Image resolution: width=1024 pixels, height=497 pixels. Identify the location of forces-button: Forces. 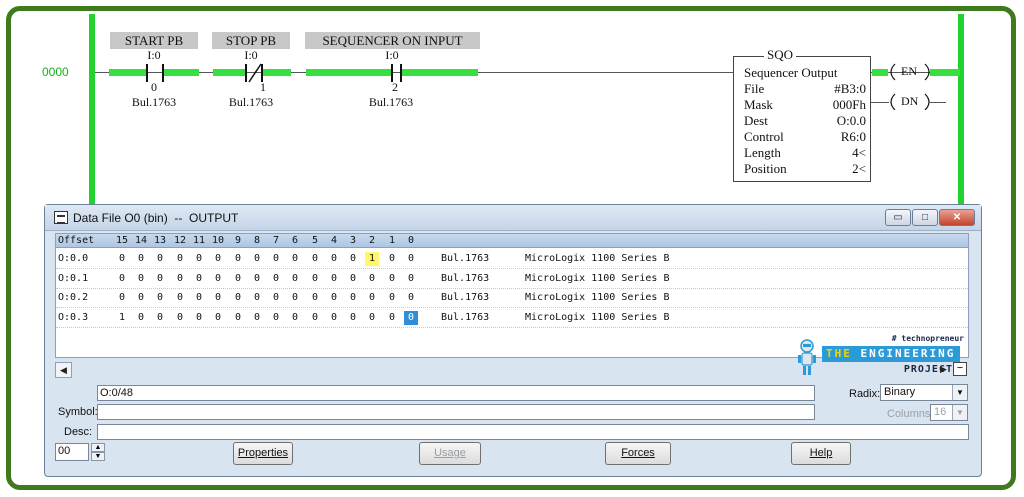
(638, 453).